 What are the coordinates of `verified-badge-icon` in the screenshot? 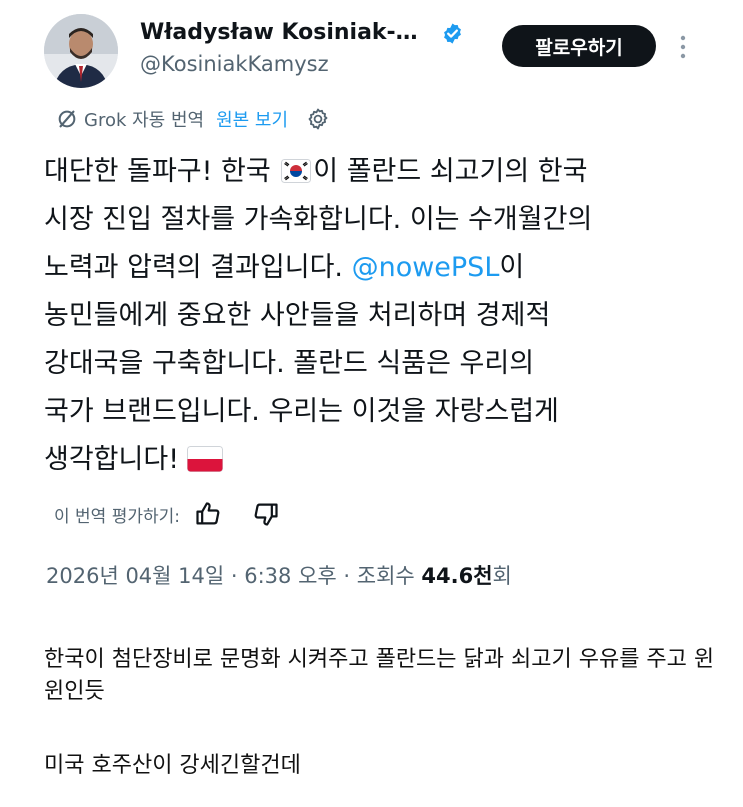 It's located at (452, 33).